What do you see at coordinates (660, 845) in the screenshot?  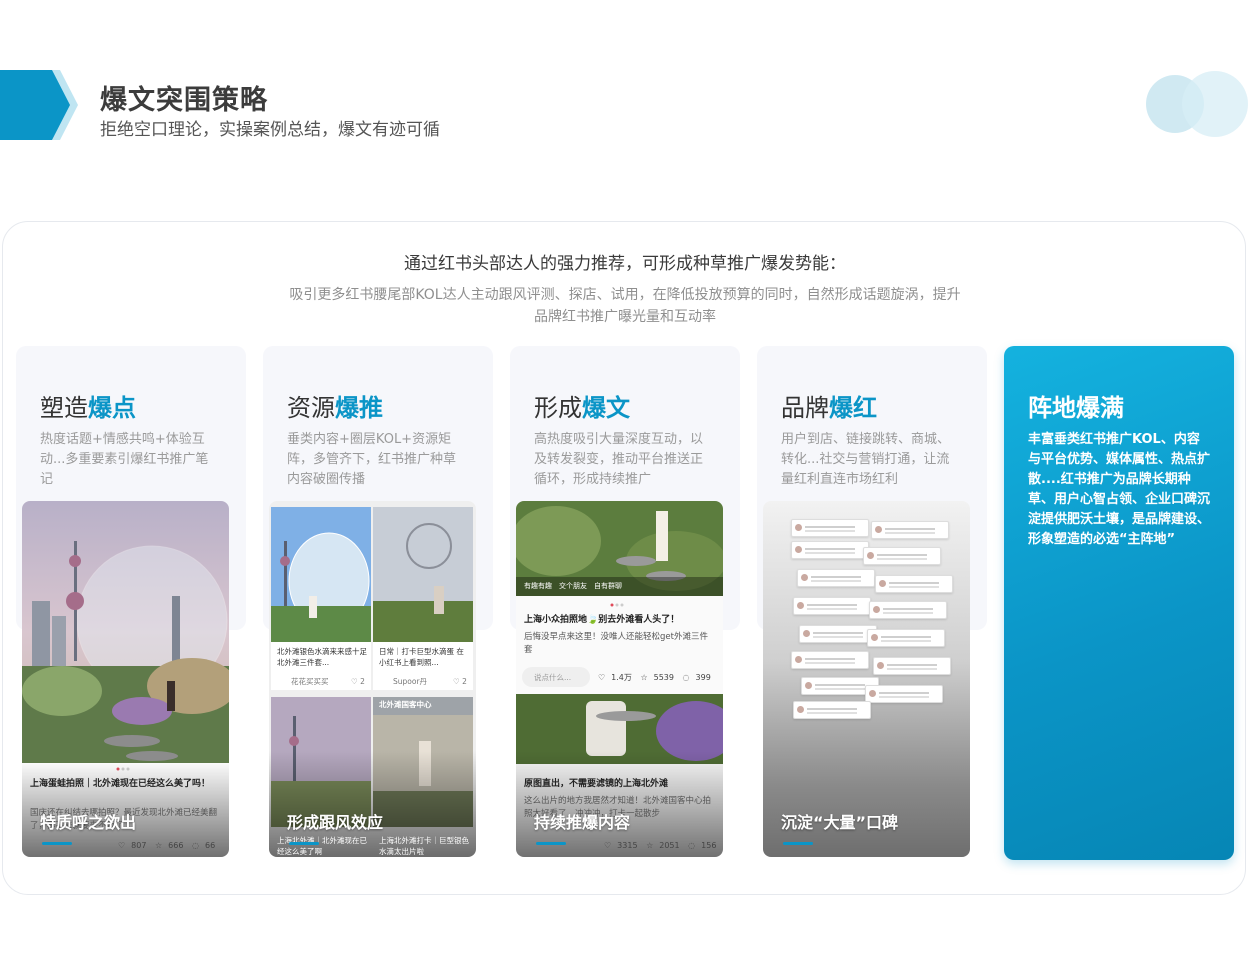 I see `post2-stats: ♡ 3315 ☆ 2051 ◌ 156` at bounding box center [660, 845].